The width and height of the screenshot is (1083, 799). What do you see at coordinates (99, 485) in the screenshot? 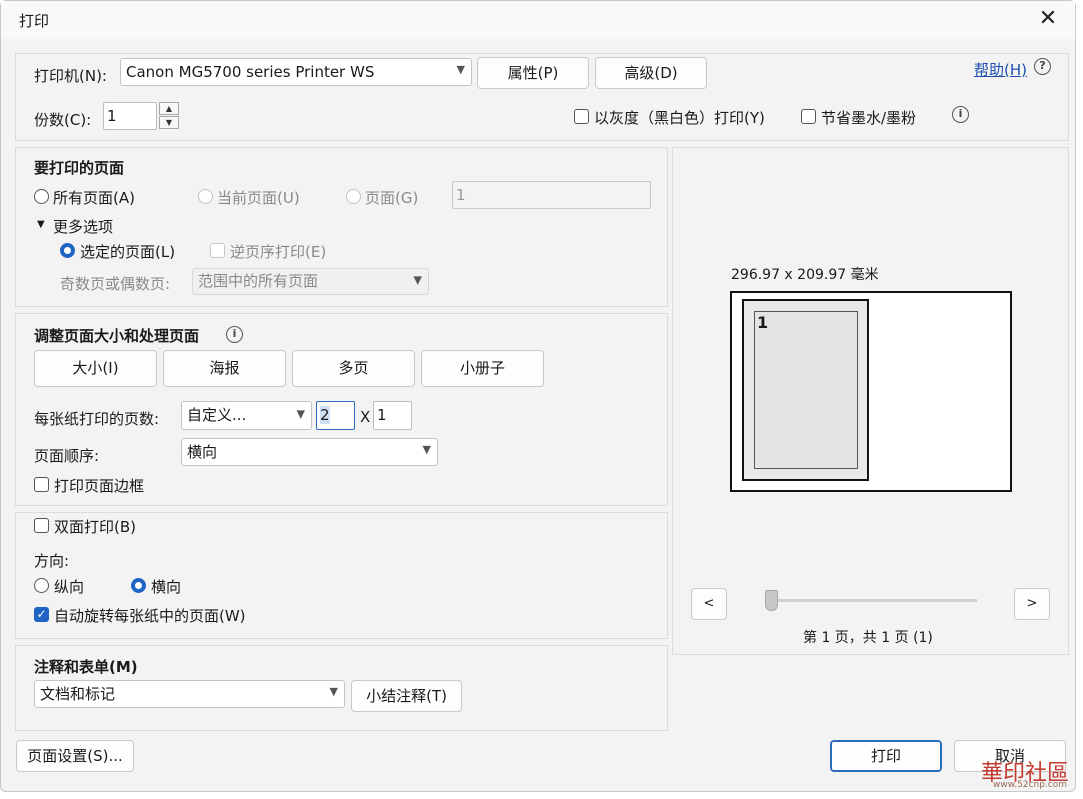
I see `print-border-label: 打印页面边框` at bounding box center [99, 485].